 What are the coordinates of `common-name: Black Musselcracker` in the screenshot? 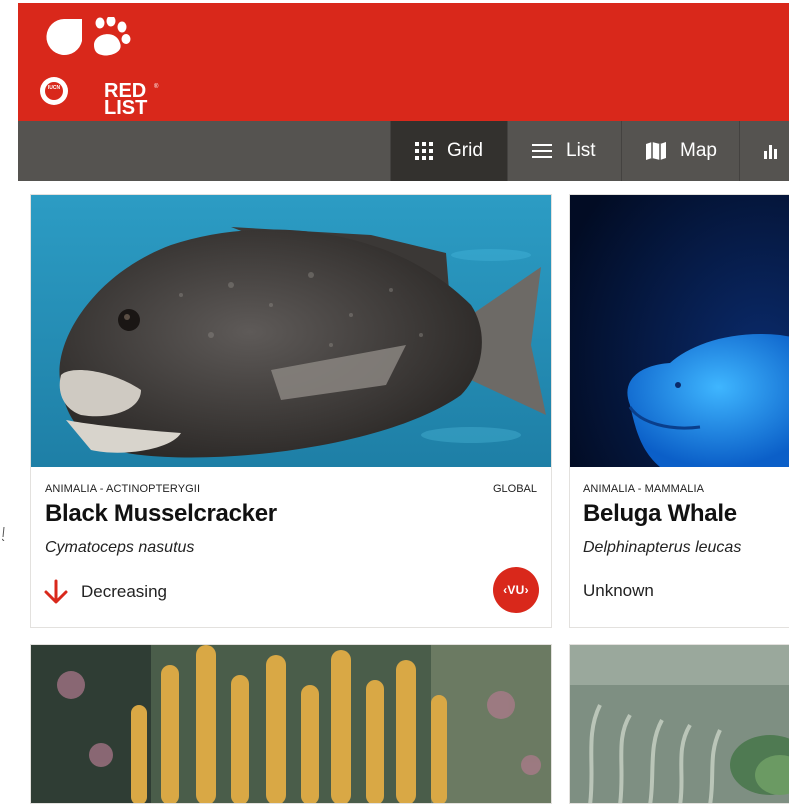 It's located at (161, 514).